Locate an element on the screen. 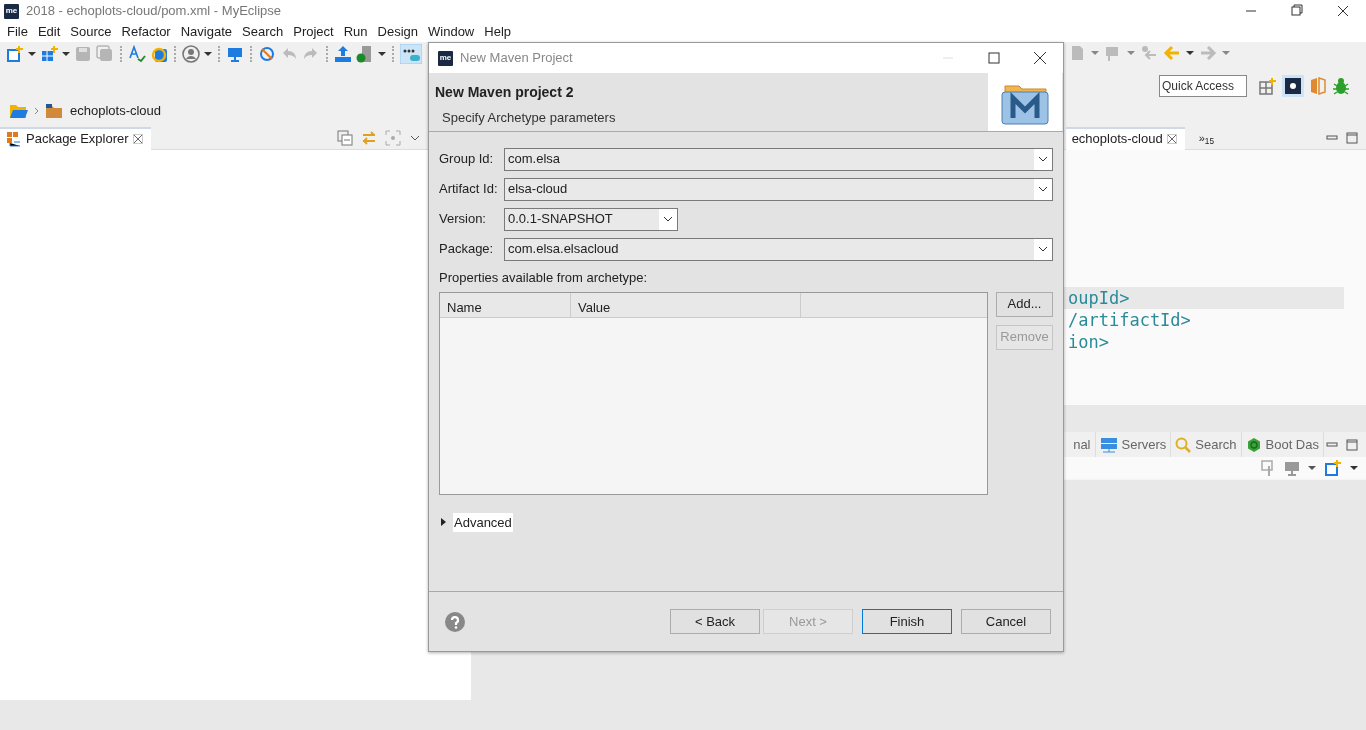  menu-item: Help is located at coordinates (499, 32).